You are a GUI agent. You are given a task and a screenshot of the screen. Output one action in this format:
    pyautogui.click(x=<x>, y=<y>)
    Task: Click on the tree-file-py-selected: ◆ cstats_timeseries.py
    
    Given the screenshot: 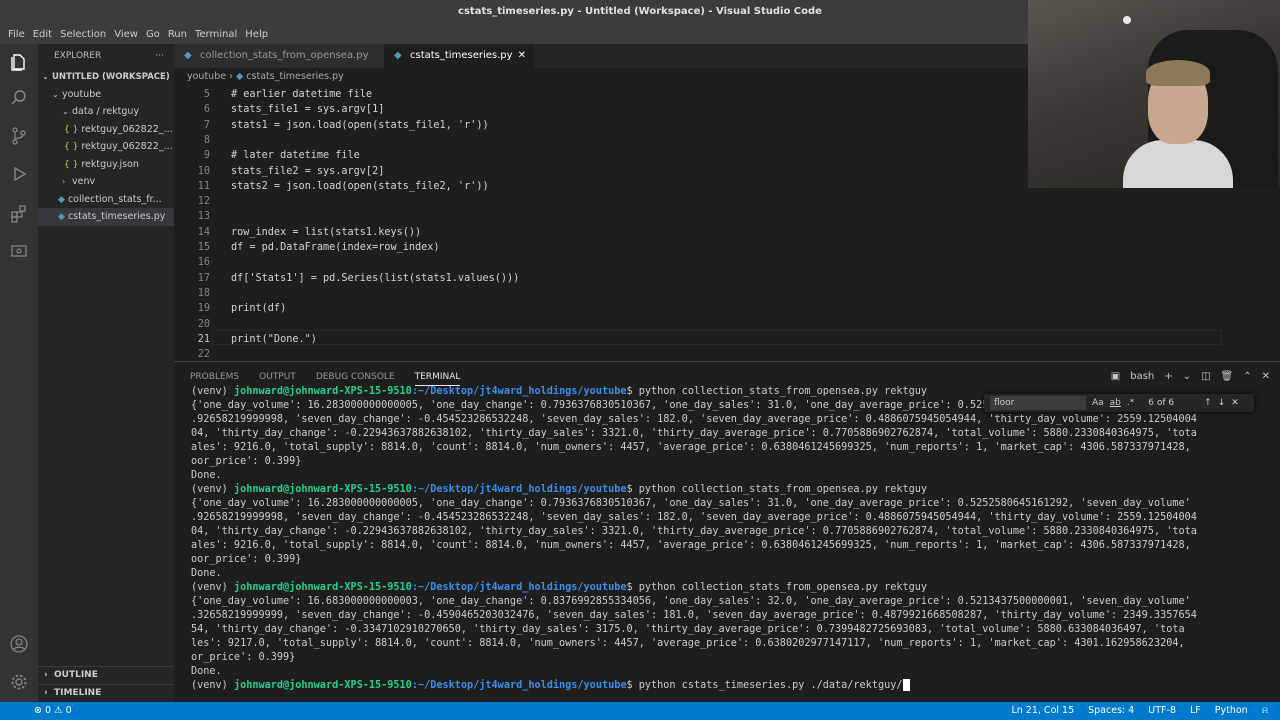 What is the action you would take?
    pyautogui.click(x=106, y=217)
    